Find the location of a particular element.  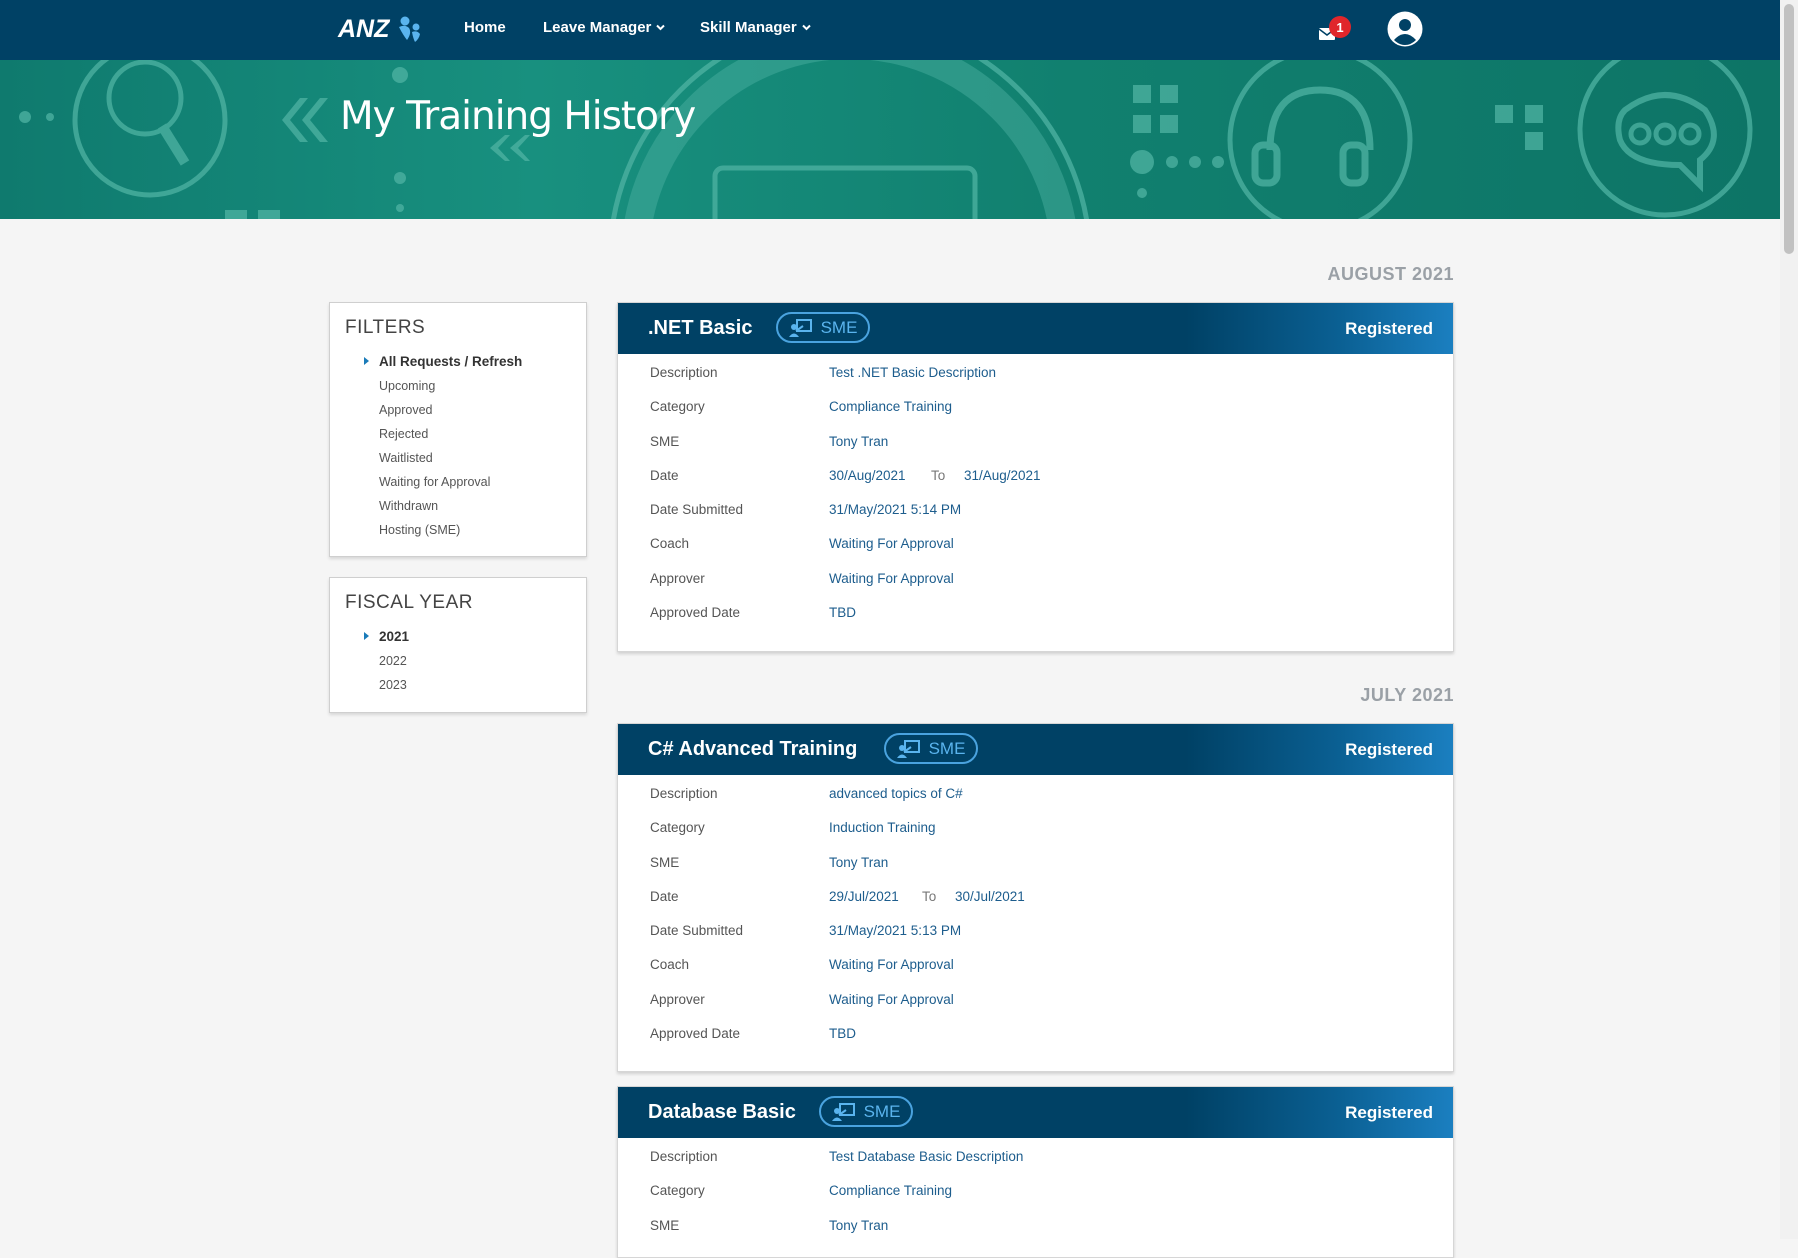

fiscal-year-item-2021: 2021 is located at coordinates (458, 636).